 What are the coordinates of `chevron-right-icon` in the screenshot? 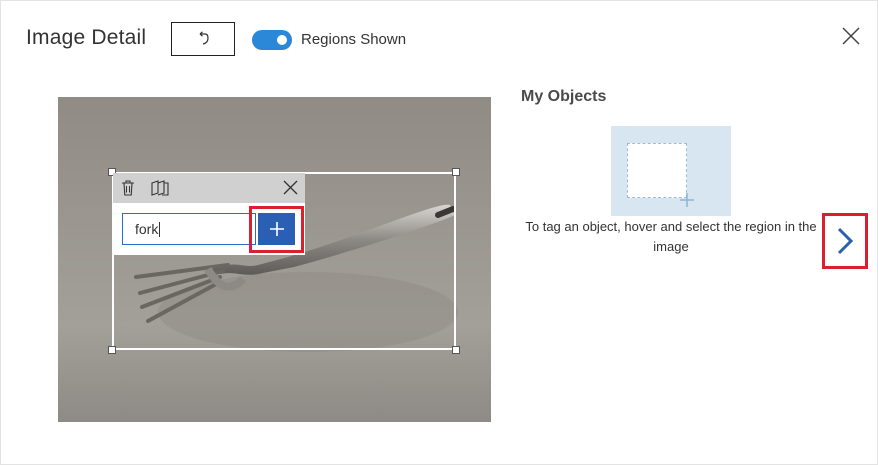 It's located at (845, 241).